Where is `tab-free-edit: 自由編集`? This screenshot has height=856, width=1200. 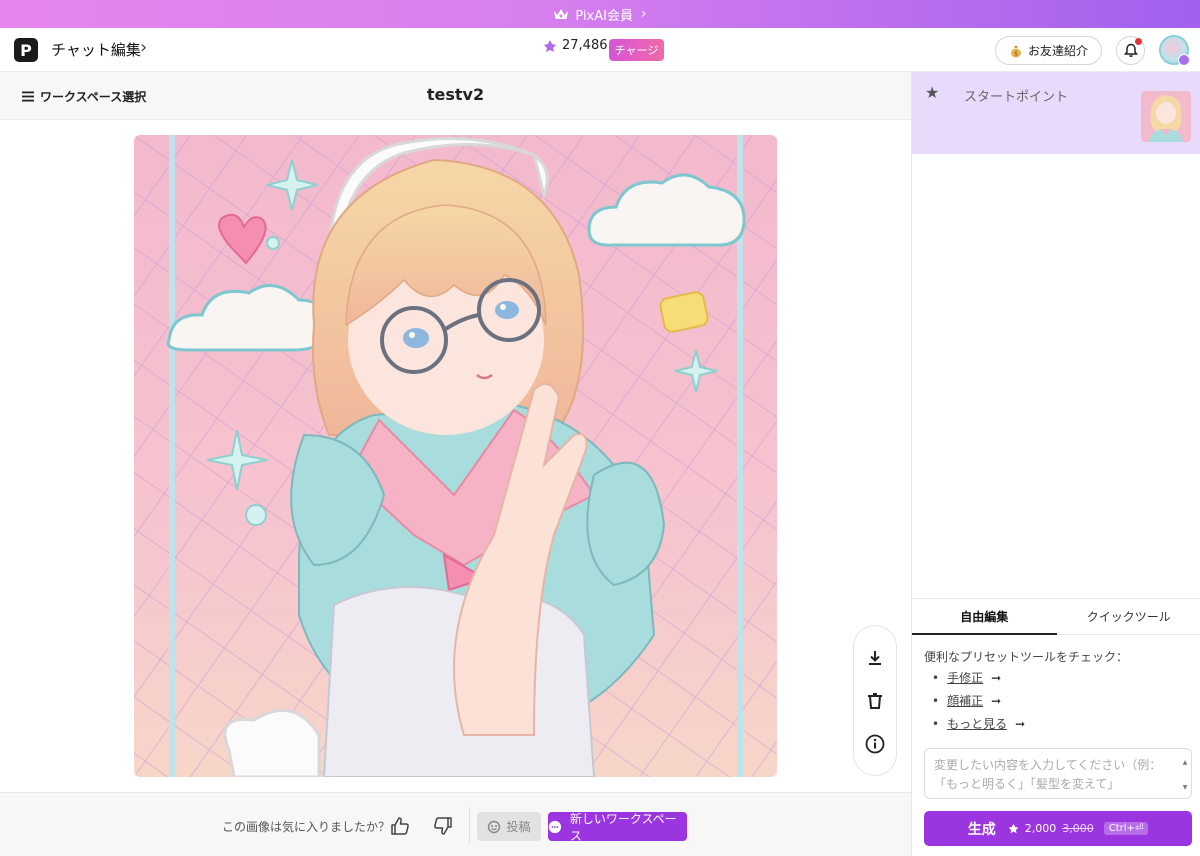
tab-free-edit: 自由編集 is located at coordinates (984, 617).